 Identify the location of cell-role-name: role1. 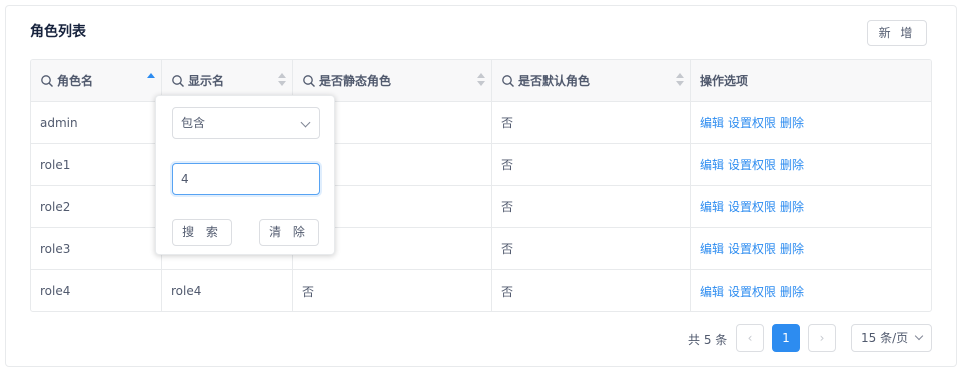
(96, 164).